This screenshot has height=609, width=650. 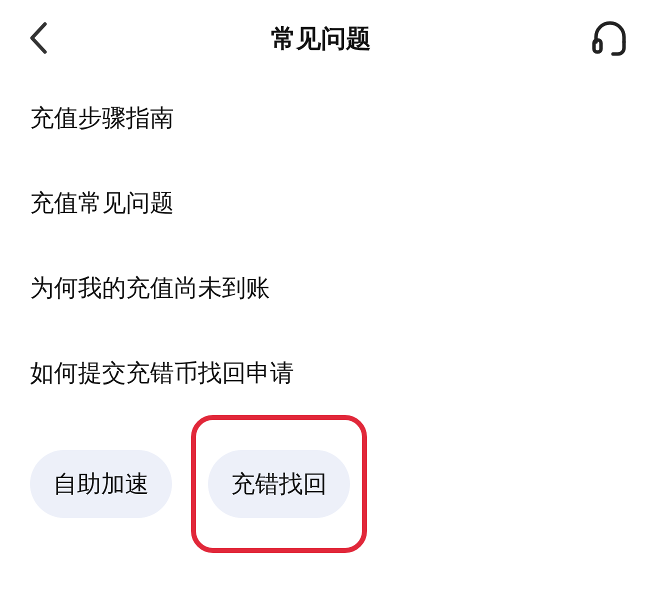 What do you see at coordinates (102, 203) in the screenshot?
I see `faq-item: 充值常见问题` at bounding box center [102, 203].